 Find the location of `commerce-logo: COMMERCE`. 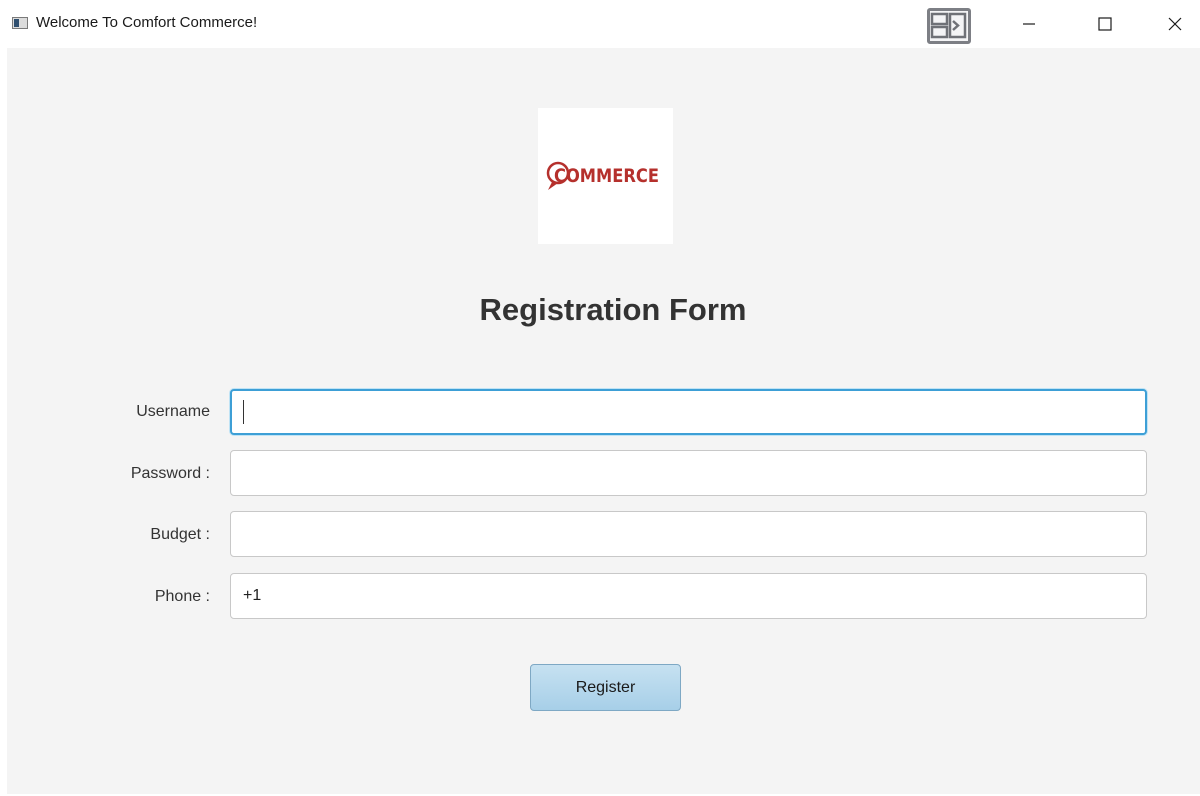

commerce-logo: COMMERCE is located at coordinates (605, 176).